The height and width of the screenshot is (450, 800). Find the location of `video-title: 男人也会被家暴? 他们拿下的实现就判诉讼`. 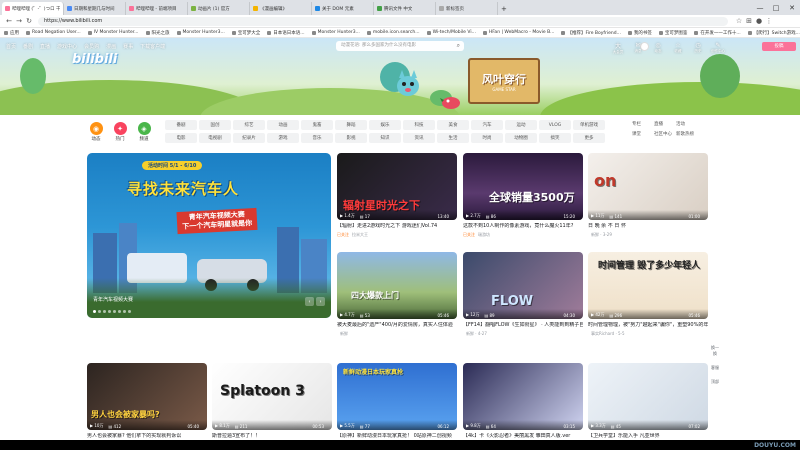

video-title: 男人也会被家暴? 他们拿下的实现就判诉讼 is located at coordinates (147, 436).